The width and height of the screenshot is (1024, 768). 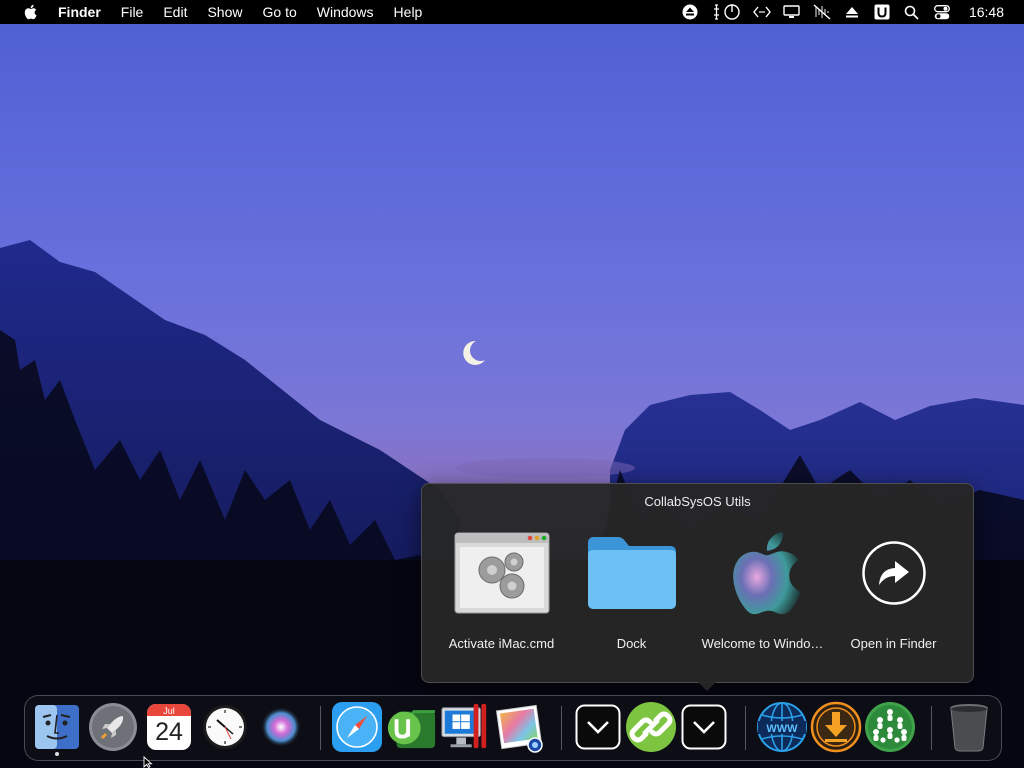 I want to click on svg-text: WWW, so click(x=782, y=729).